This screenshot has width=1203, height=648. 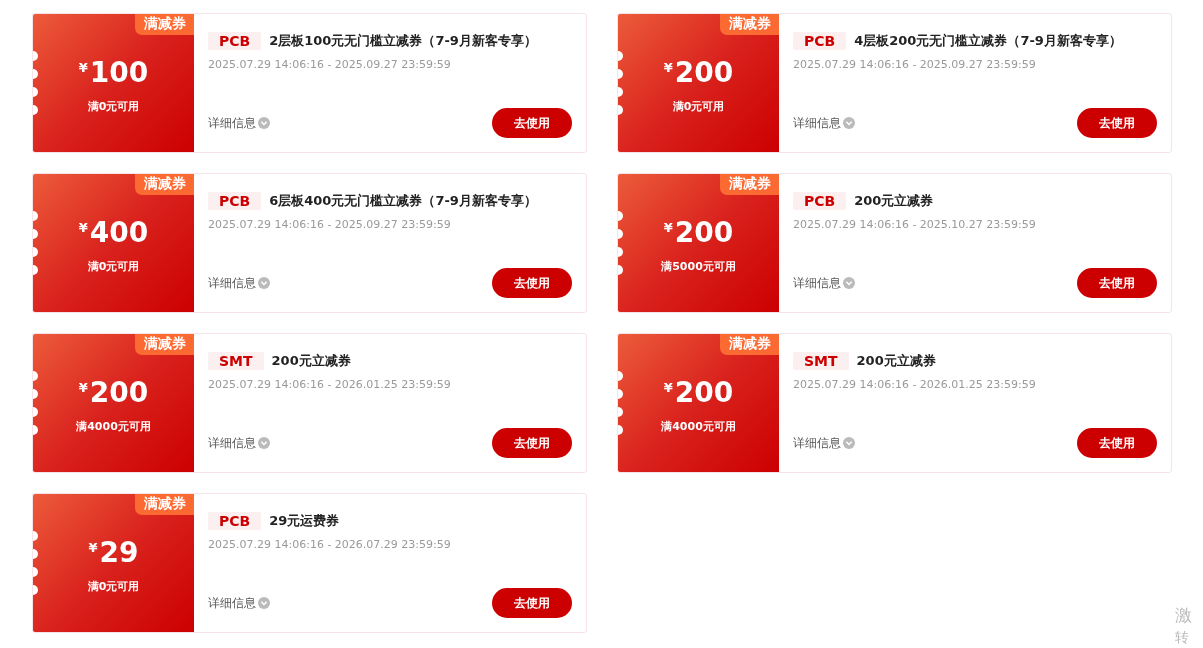 What do you see at coordinates (403, 41) in the screenshot?
I see `coupon-title: 2层板100元无门槛立减券（7-9月新客专享）` at bounding box center [403, 41].